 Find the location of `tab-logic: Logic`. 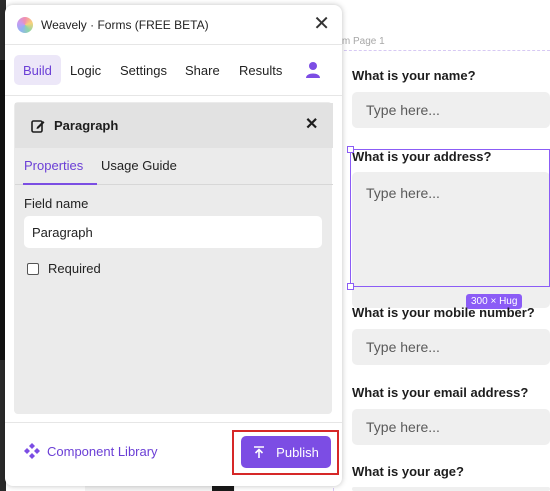

tab-logic: Logic is located at coordinates (85, 70).